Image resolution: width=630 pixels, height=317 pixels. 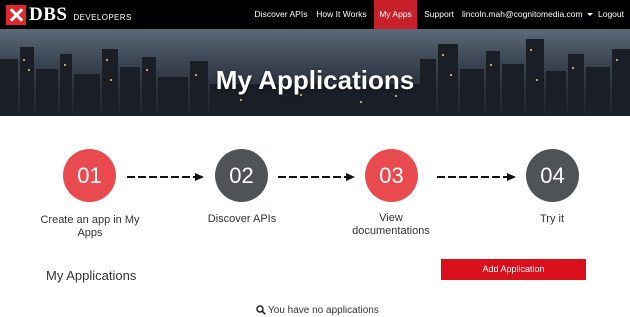 I want to click on dbs-logo: DBS DEVELOPERS, so click(x=69, y=15).